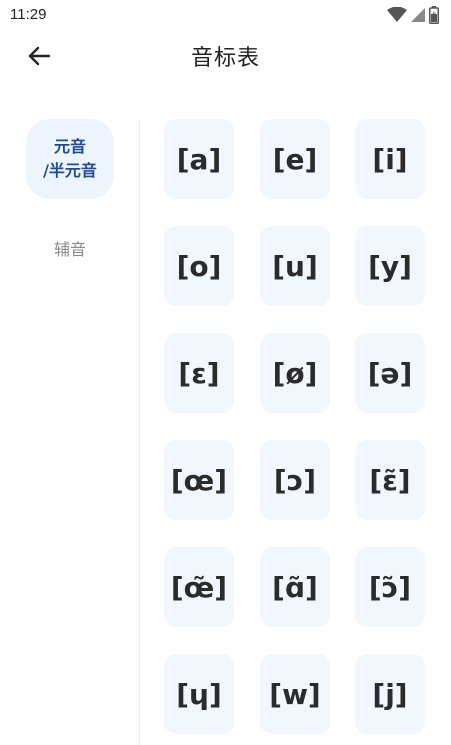 Image resolution: width=451 pixels, height=745 pixels. What do you see at coordinates (199, 373) in the screenshot?
I see `symbol-cell: [ɛ]` at bounding box center [199, 373].